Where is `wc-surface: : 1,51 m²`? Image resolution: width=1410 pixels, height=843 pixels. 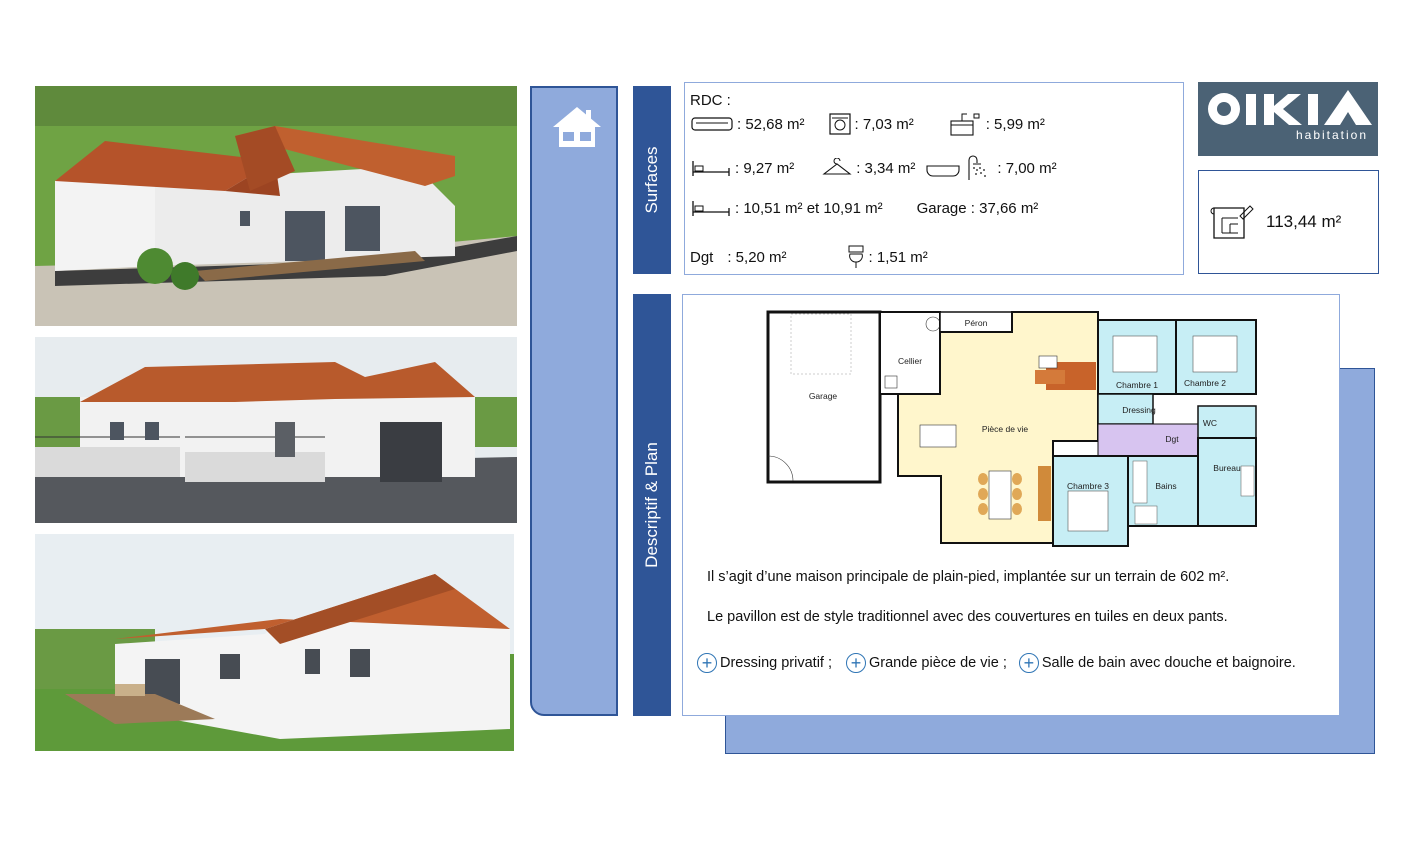 wc-surface: : 1,51 m² is located at coordinates (898, 257).